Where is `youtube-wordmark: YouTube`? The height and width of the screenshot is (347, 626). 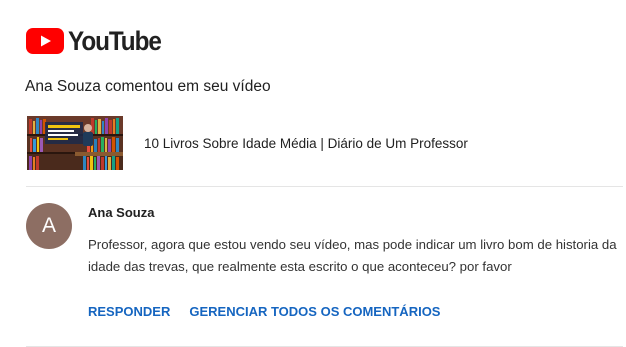
youtube-wordmark: YouTube is located at coordinates (115, 41).